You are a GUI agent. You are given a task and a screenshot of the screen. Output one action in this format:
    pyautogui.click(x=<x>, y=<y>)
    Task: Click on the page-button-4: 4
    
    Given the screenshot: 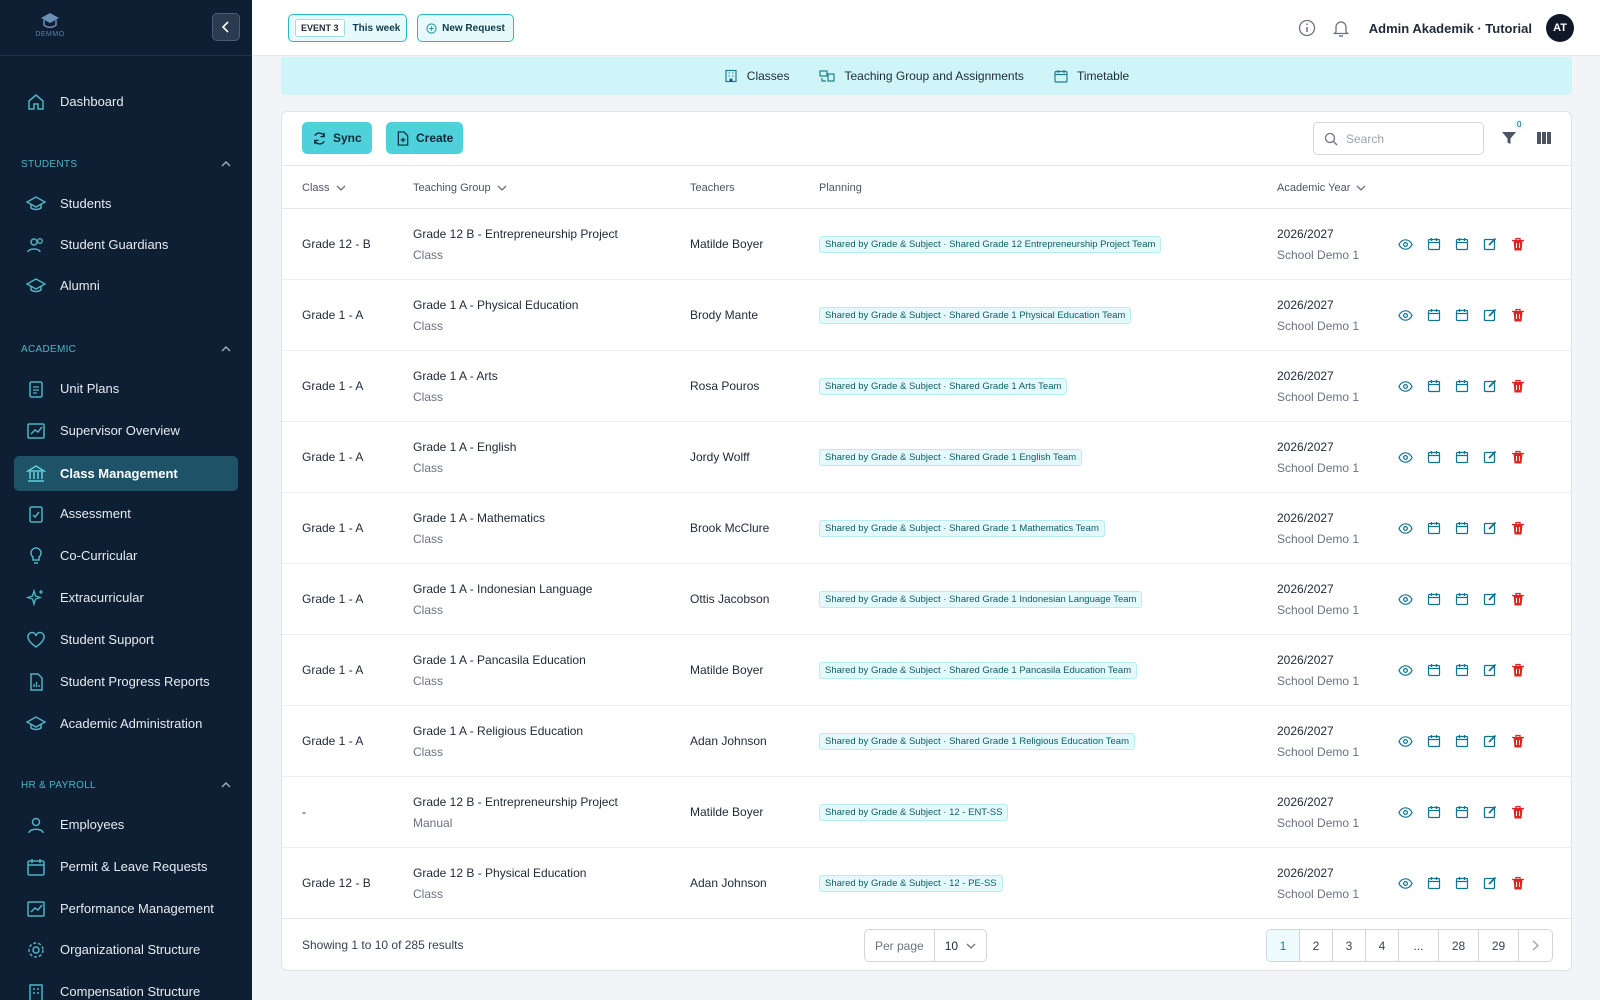 What is the action you would take?
    pyautogui.click(x=1382, y=945)
    